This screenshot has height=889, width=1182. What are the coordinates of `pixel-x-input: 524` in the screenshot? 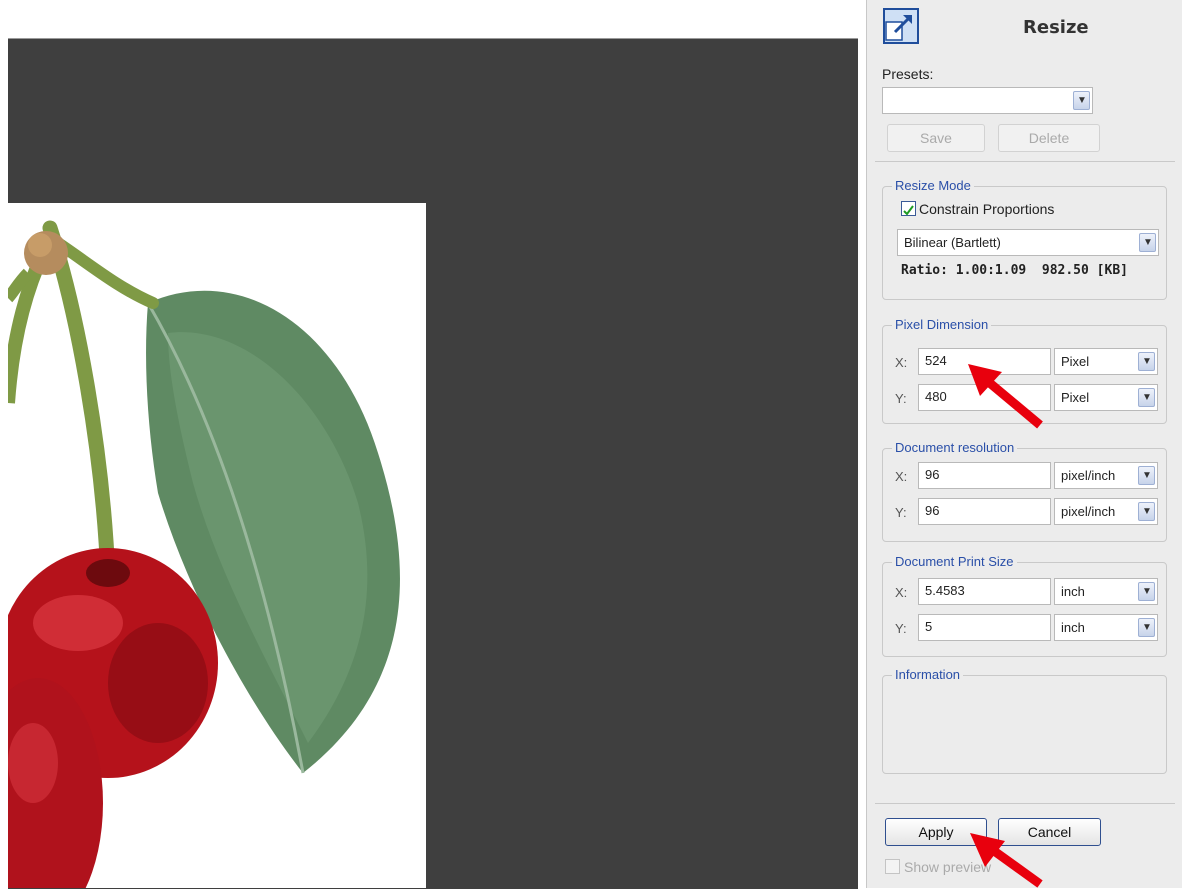 It's located at (984, 361).